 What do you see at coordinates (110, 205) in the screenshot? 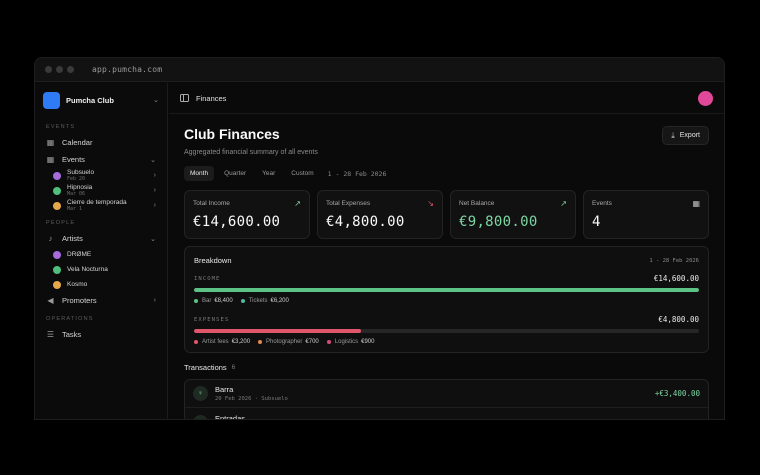
I see `event-text: Cierre de temporada Mar 1` at bounding box center [110, 205].